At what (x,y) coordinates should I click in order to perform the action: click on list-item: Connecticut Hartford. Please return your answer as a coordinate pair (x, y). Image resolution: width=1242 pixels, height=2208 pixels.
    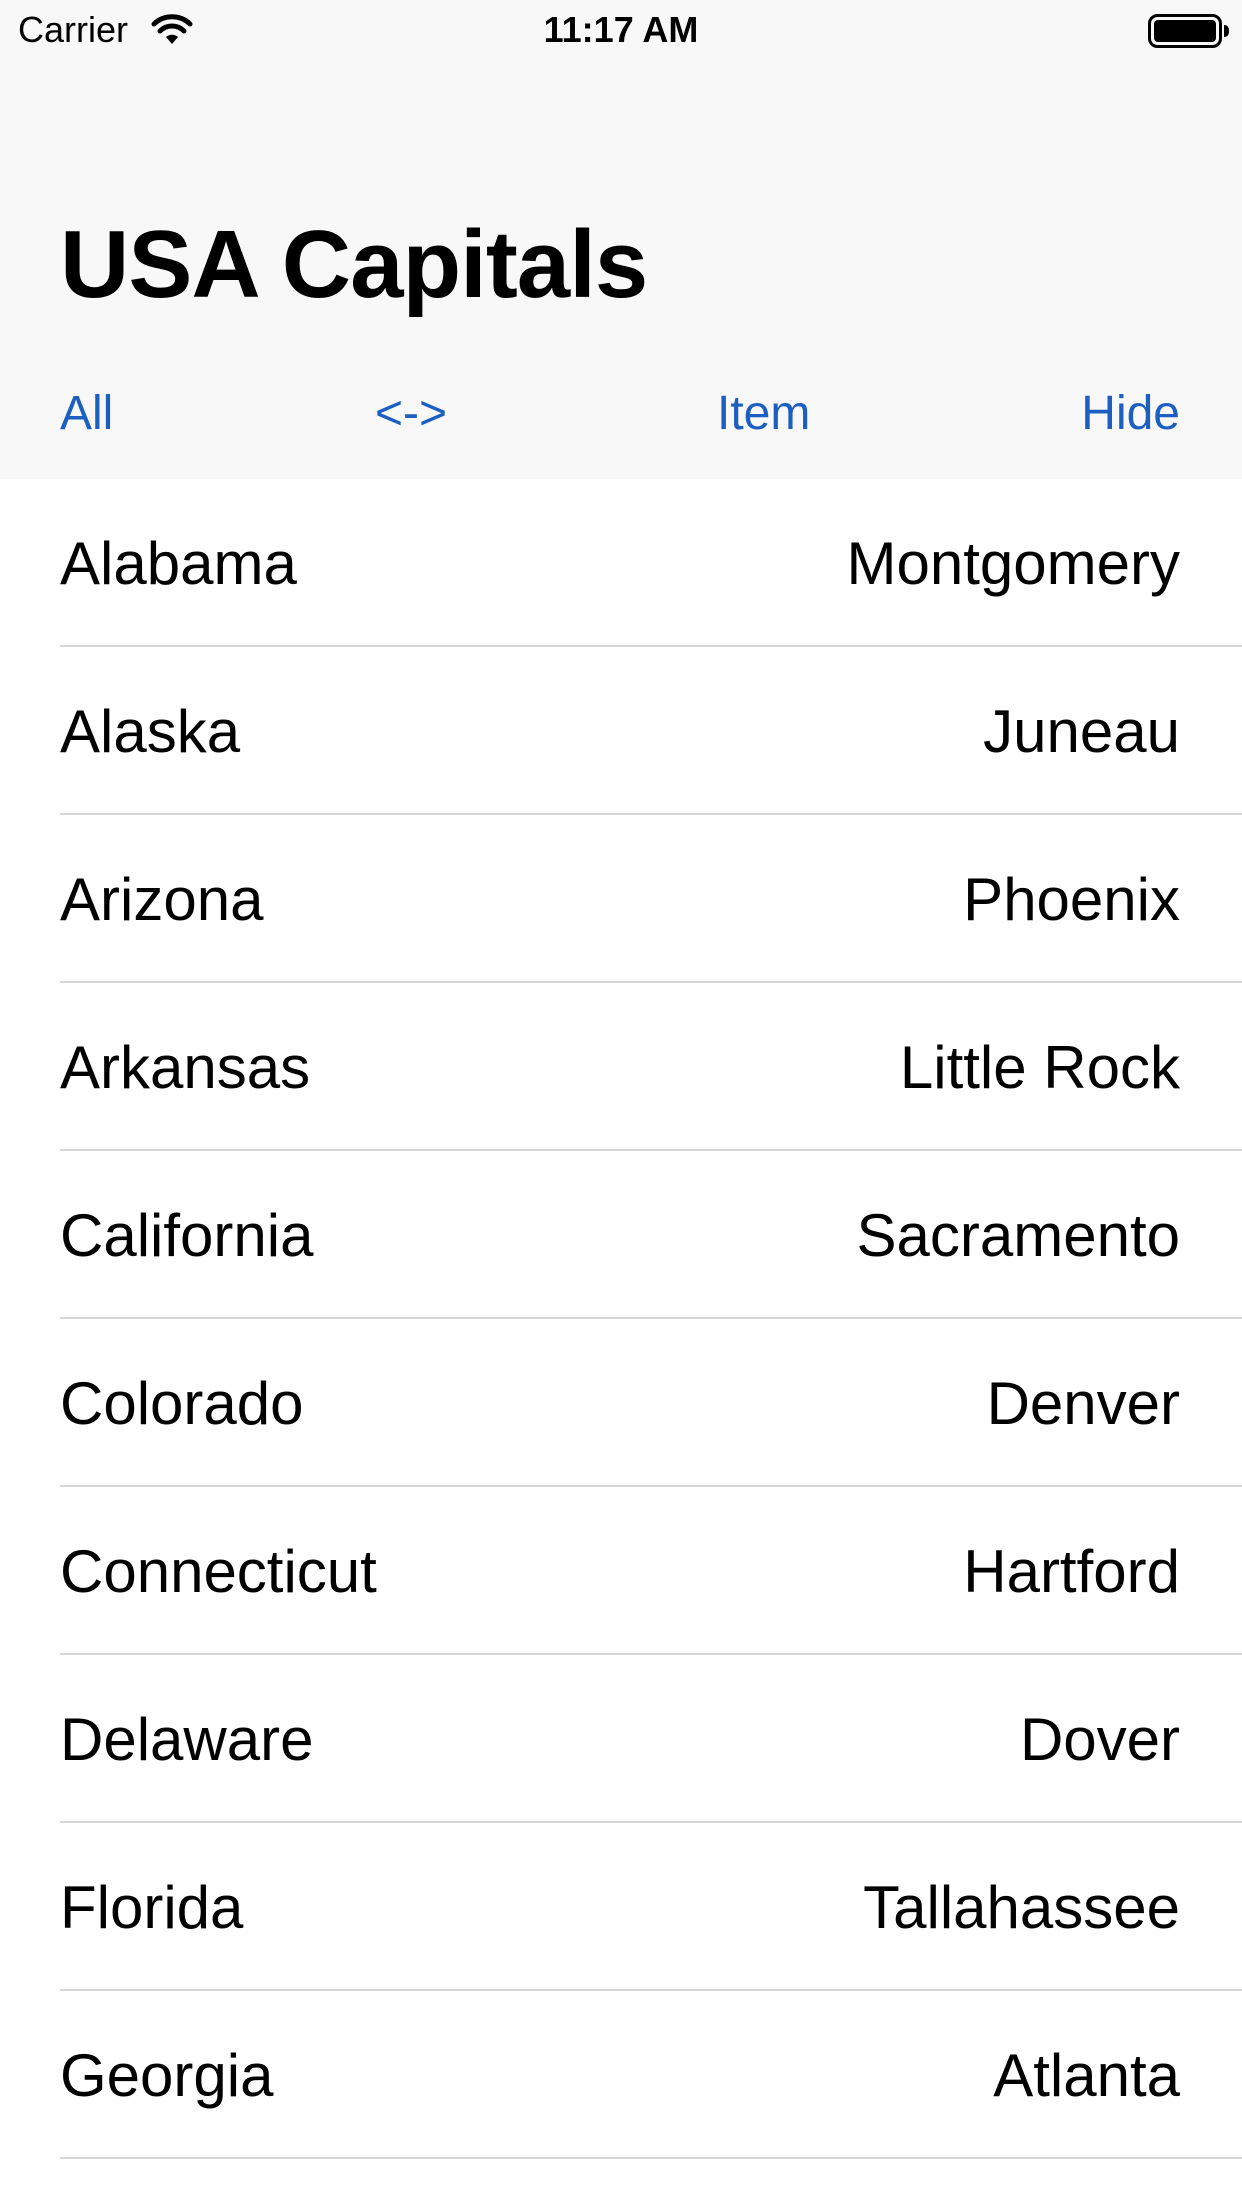
    Looking at the image, I should click on (621, 1571).